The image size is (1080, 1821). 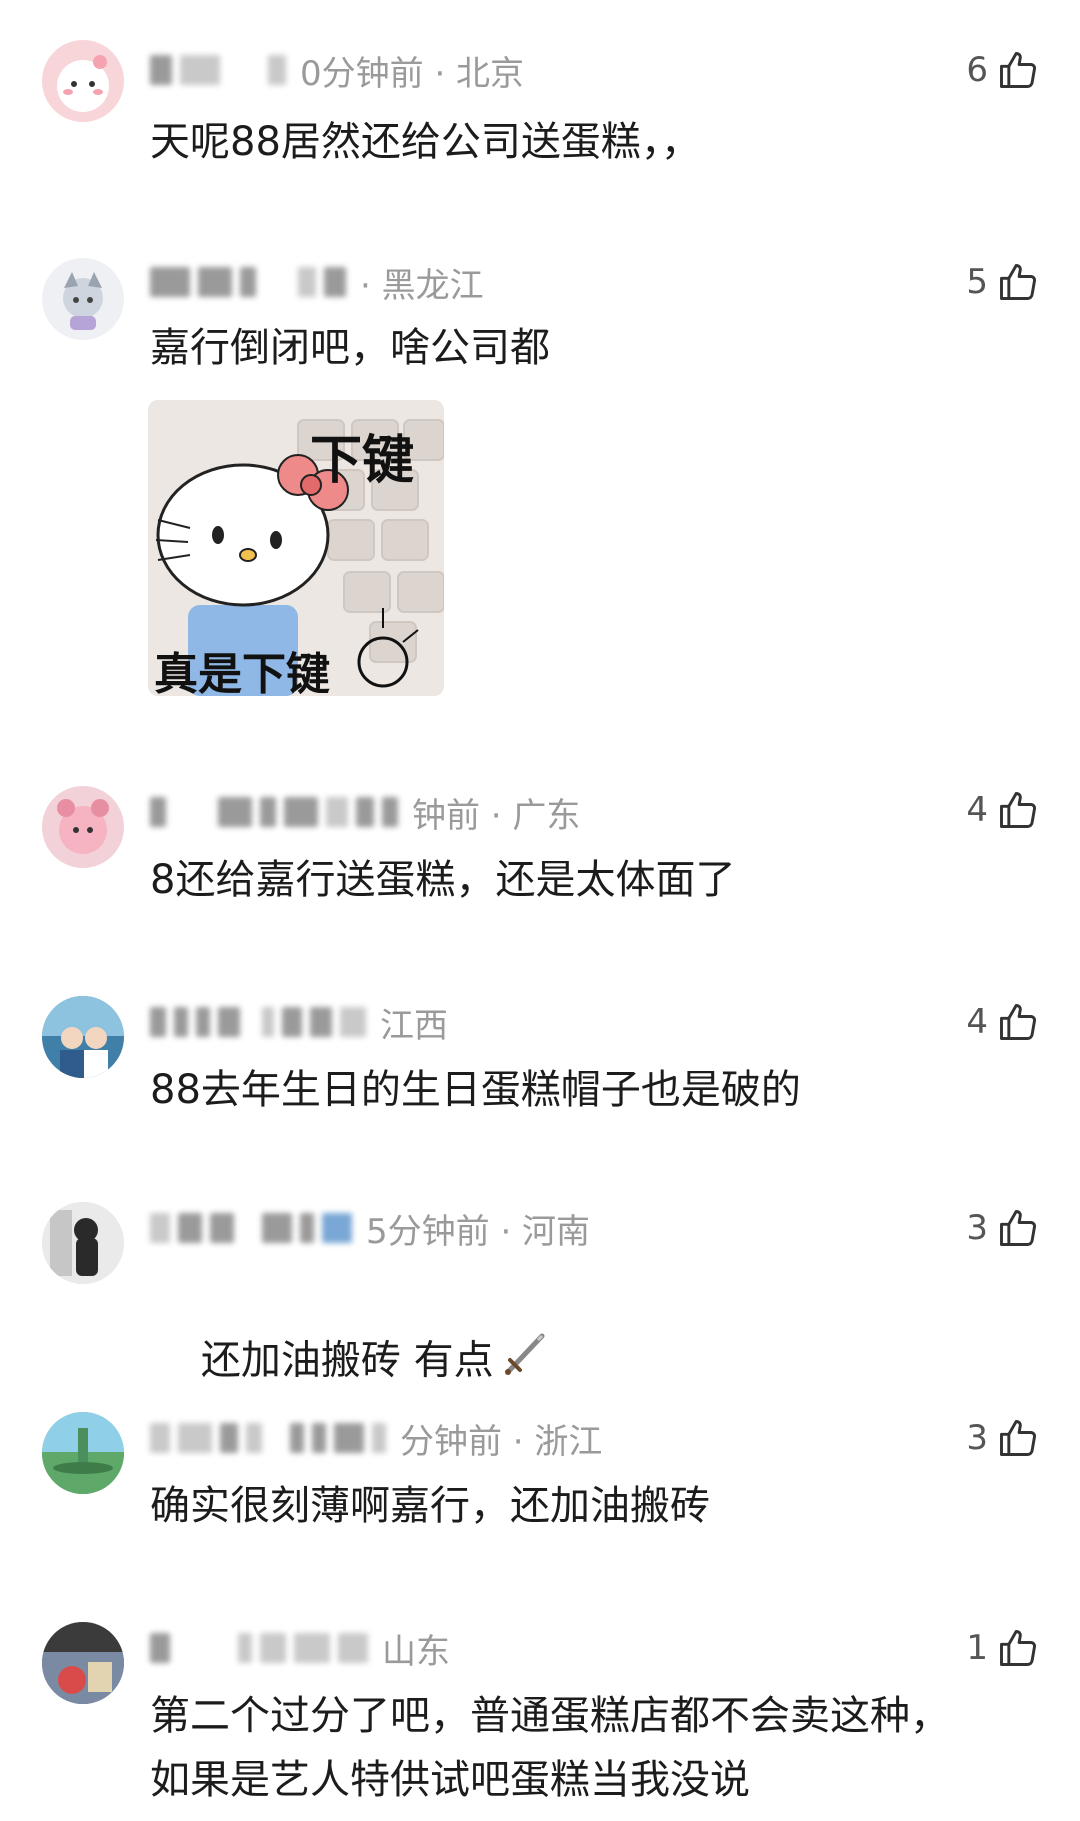 I want to click on like-button: 1, so click(x=1003, y=1648).